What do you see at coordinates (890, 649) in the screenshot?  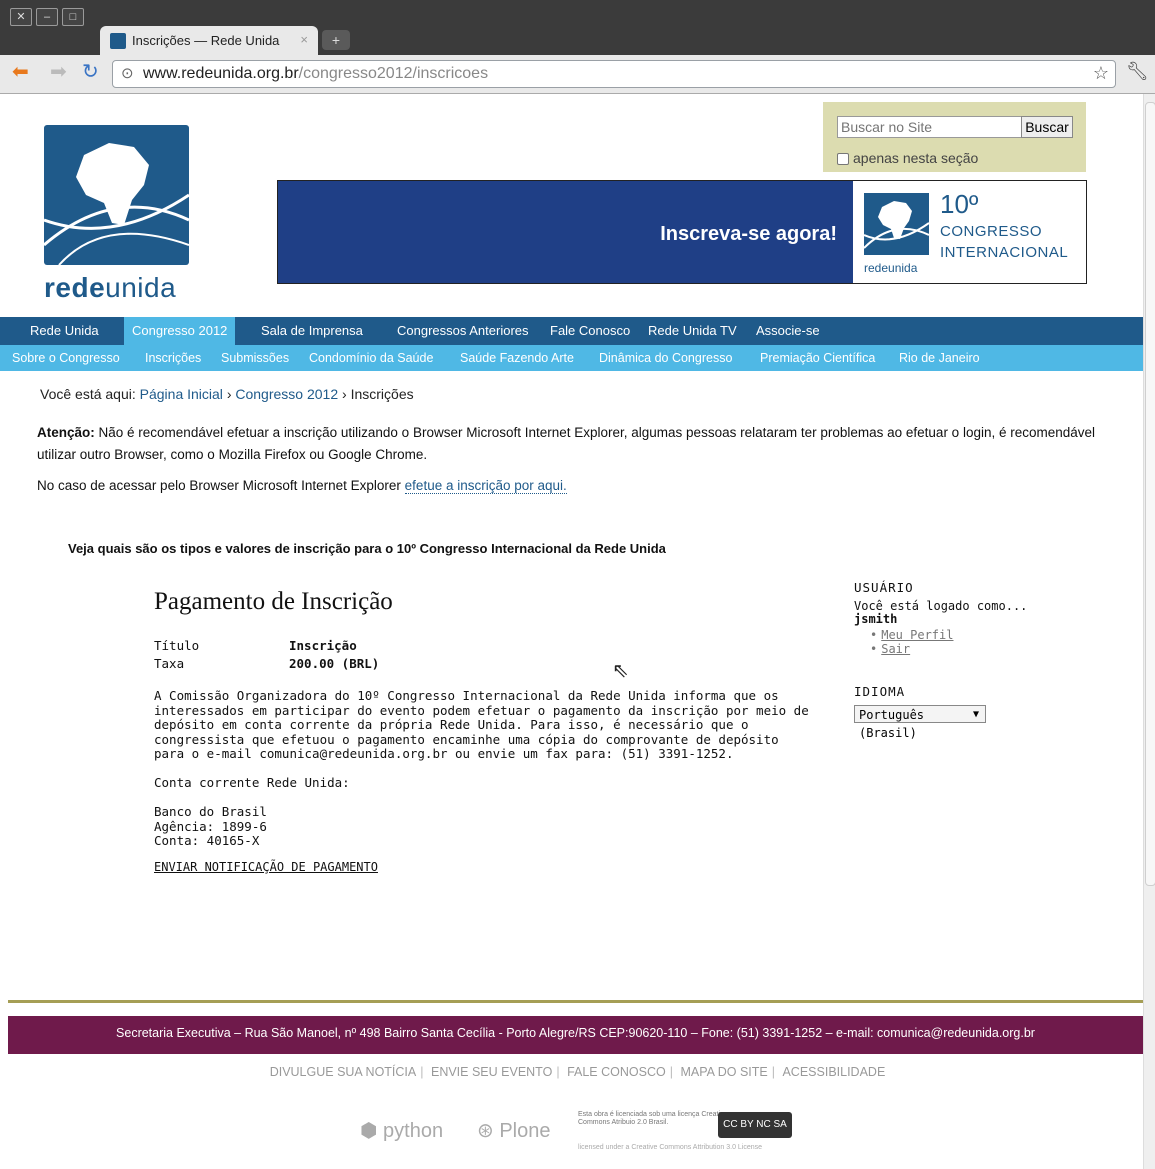 I see `logout-link: • Sair` at bounding box center [890, 649].